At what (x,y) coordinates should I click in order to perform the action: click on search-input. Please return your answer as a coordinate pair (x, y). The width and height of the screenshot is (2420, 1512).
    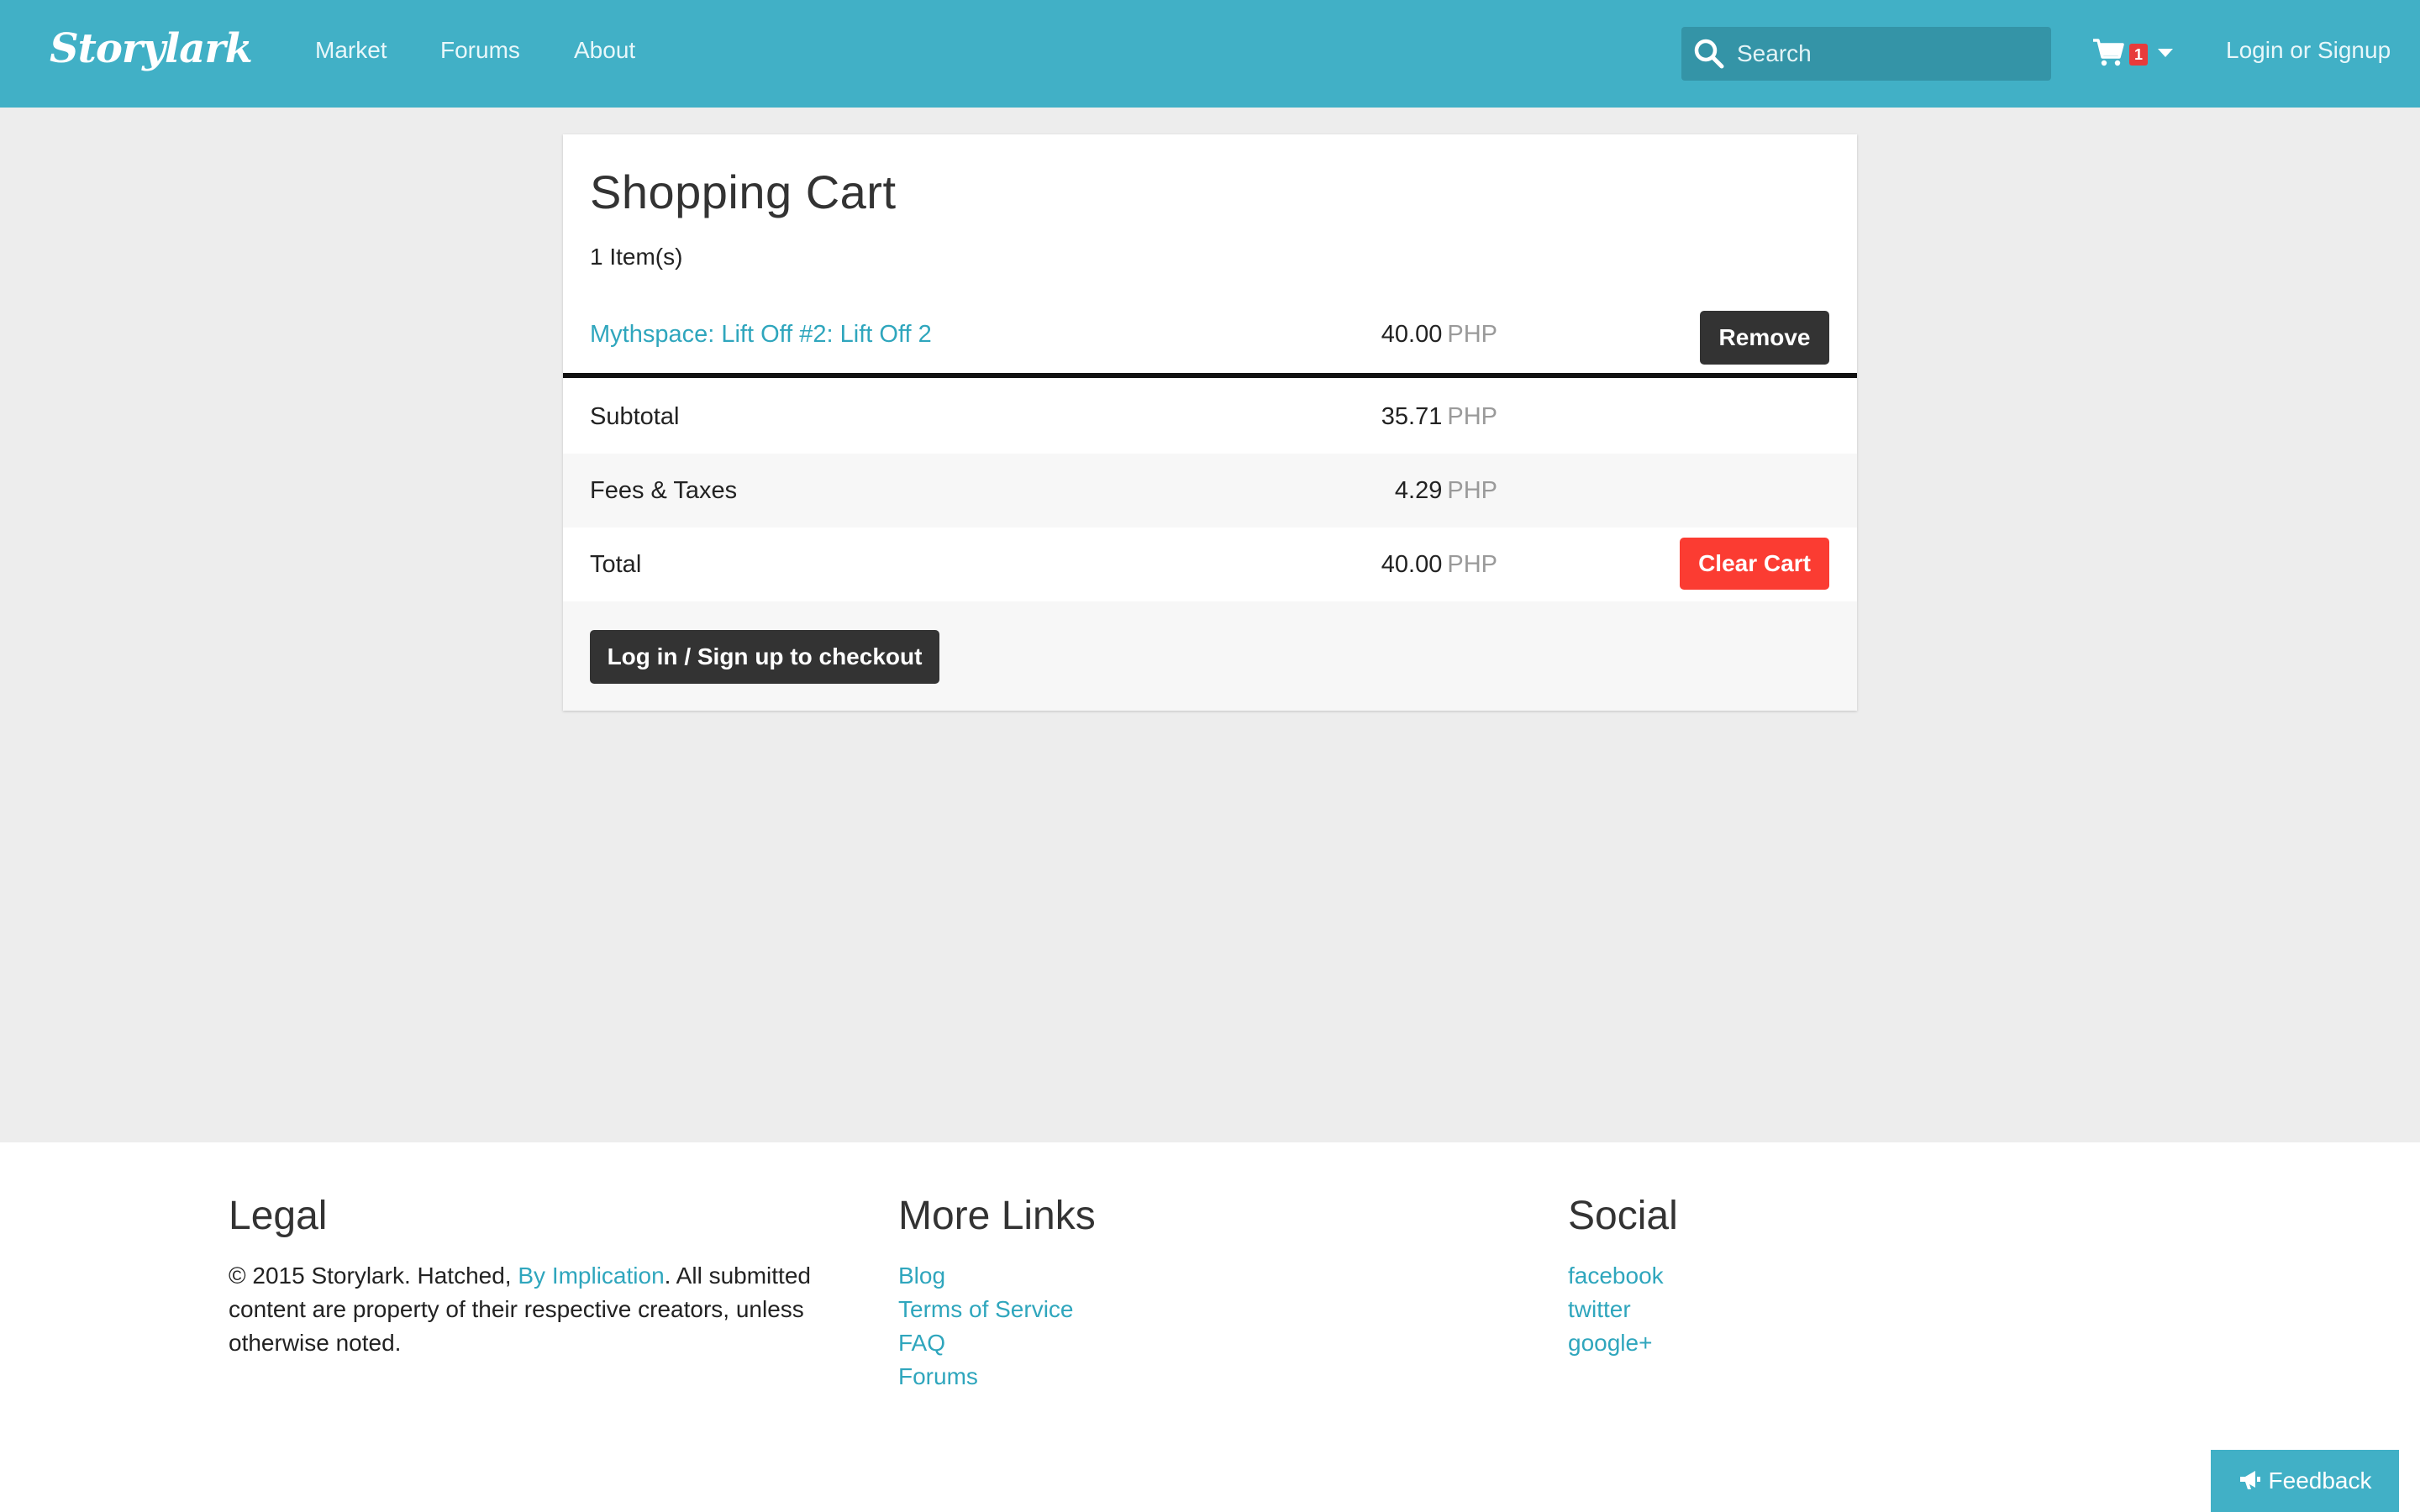
    Looking at the image, I should click on (1888, 54).